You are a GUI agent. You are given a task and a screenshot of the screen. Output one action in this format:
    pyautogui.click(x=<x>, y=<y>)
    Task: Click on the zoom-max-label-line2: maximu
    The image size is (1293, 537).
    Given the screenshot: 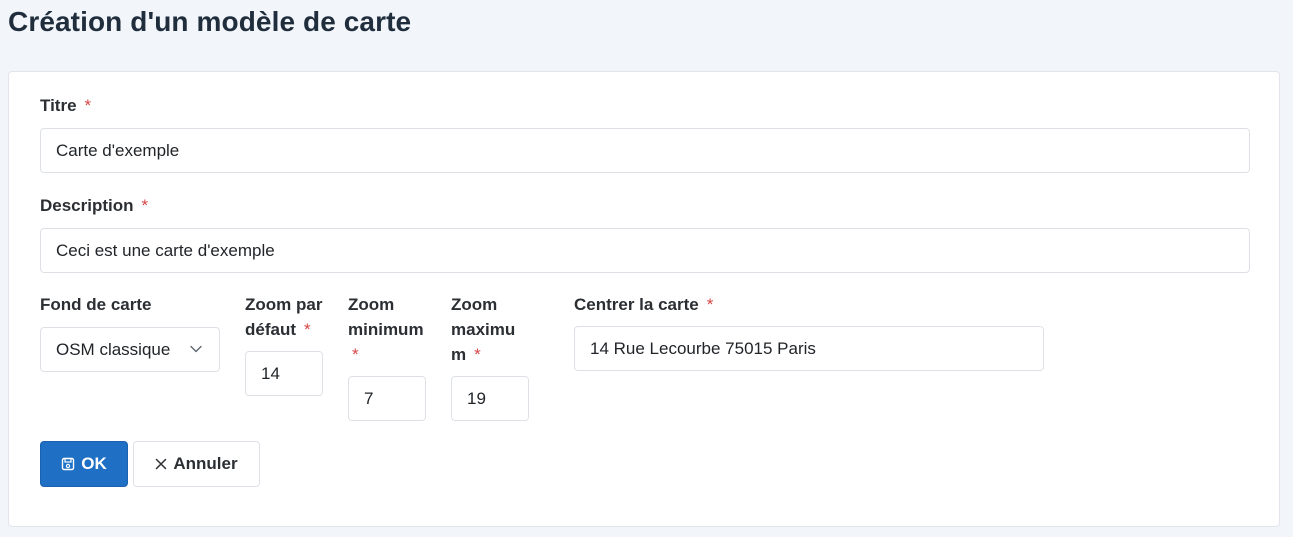 What is the action you would take?
    pyautogui.click(x=483, y=329)
    